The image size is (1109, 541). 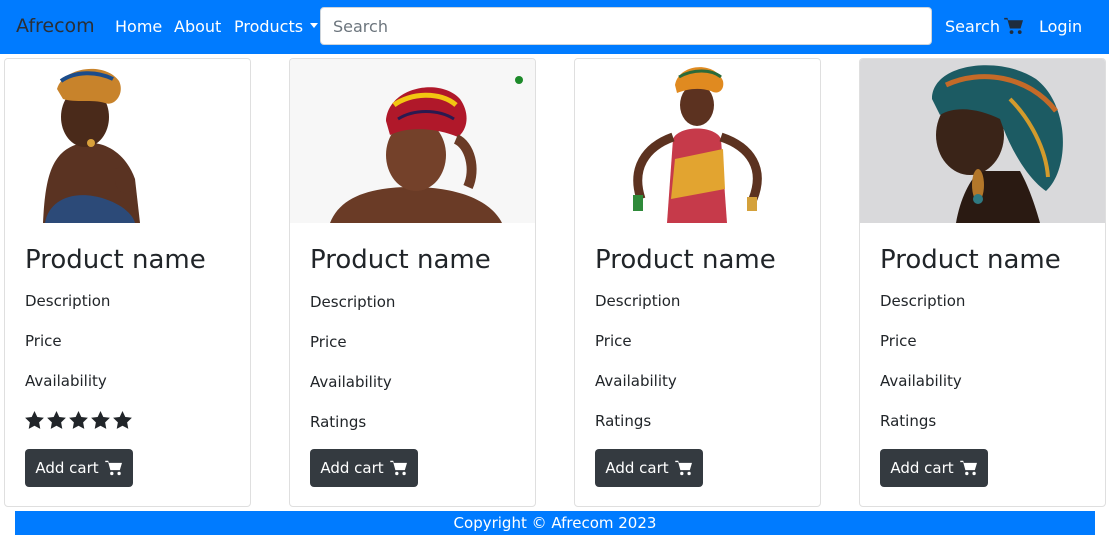 What do you see at coordinates (972, 26) in the screenshot?
I see `search-button: Search` at bounding box center [972, 26].